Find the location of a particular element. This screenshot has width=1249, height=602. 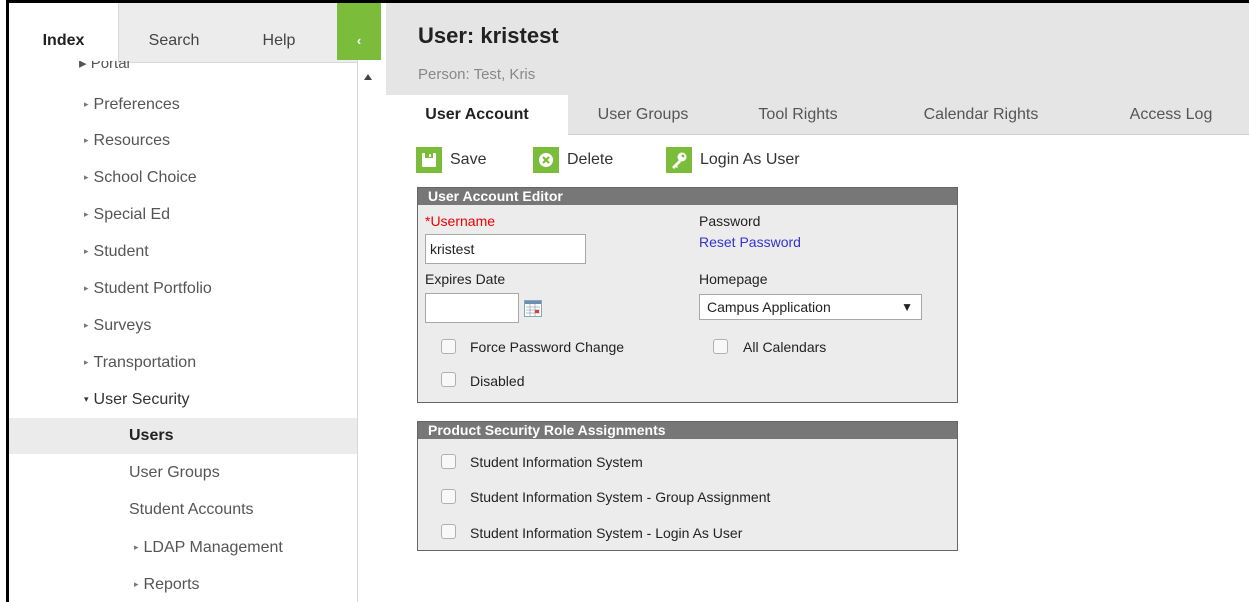

disabled-label: Disabled is located at coordinates (497, 381).